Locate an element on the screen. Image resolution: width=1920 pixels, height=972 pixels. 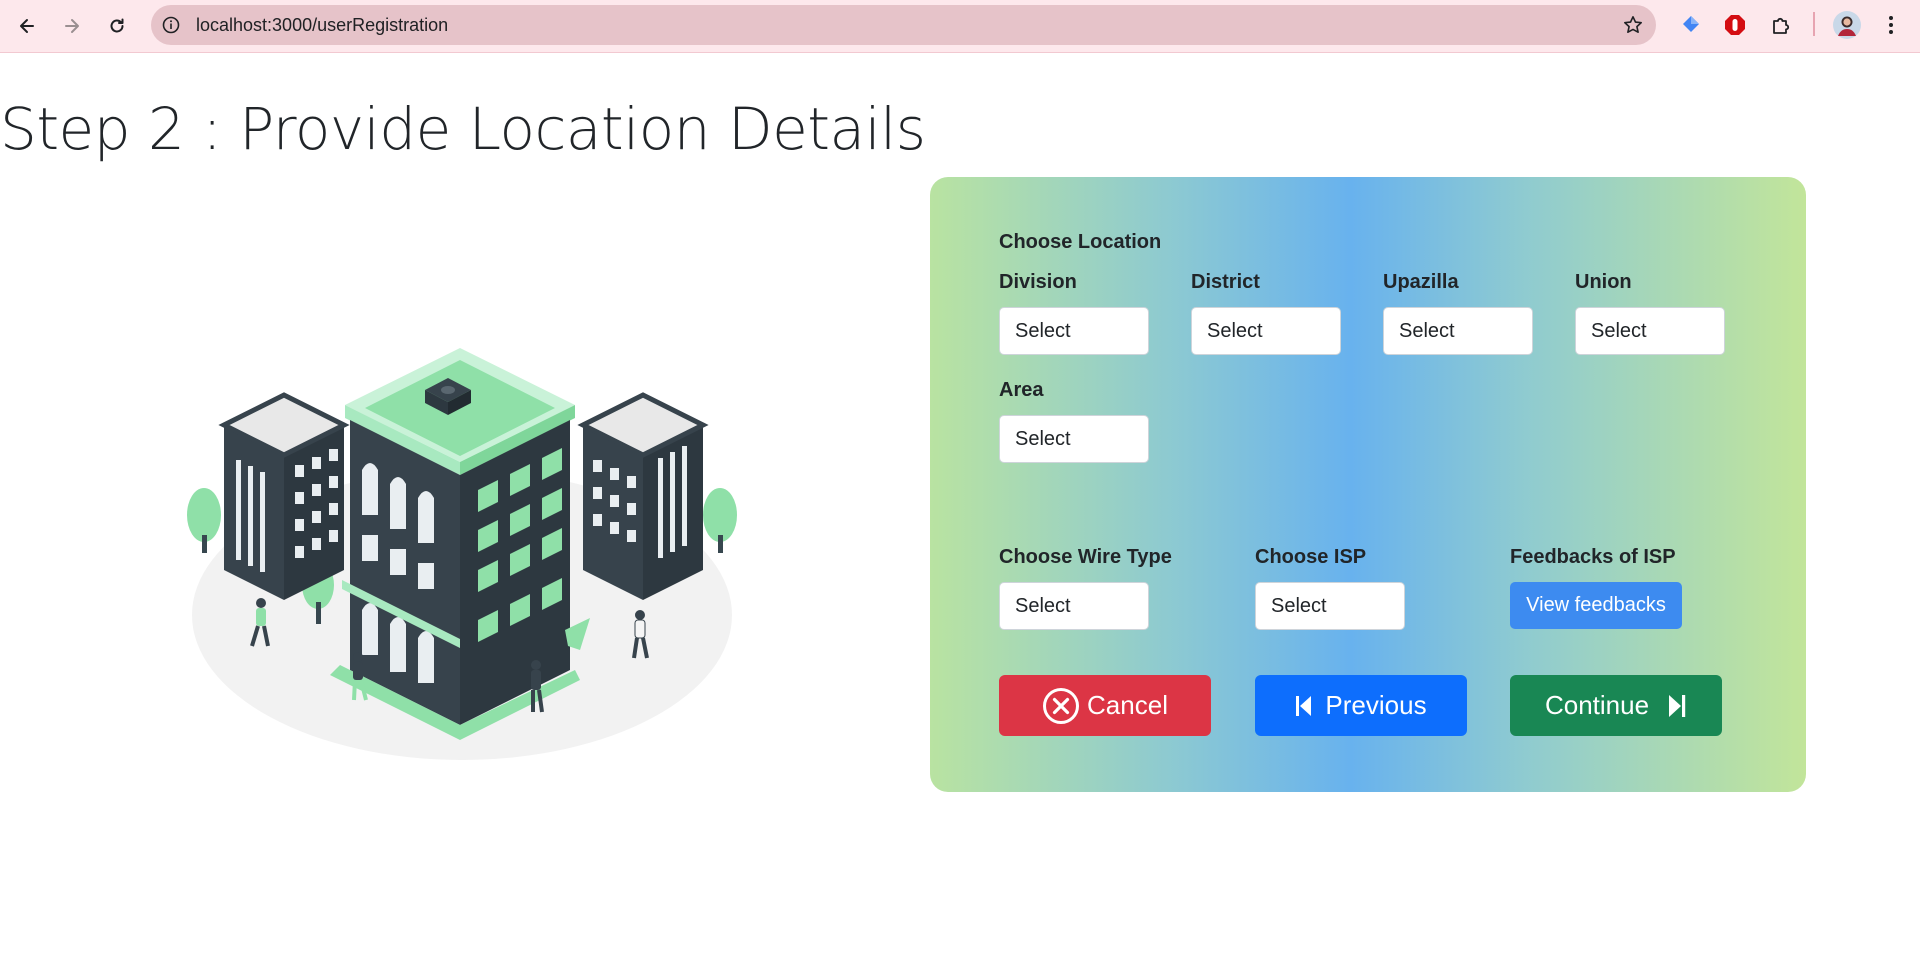
address-bar: localhost:3000/userRegistration is located at coordinates (903, 25).